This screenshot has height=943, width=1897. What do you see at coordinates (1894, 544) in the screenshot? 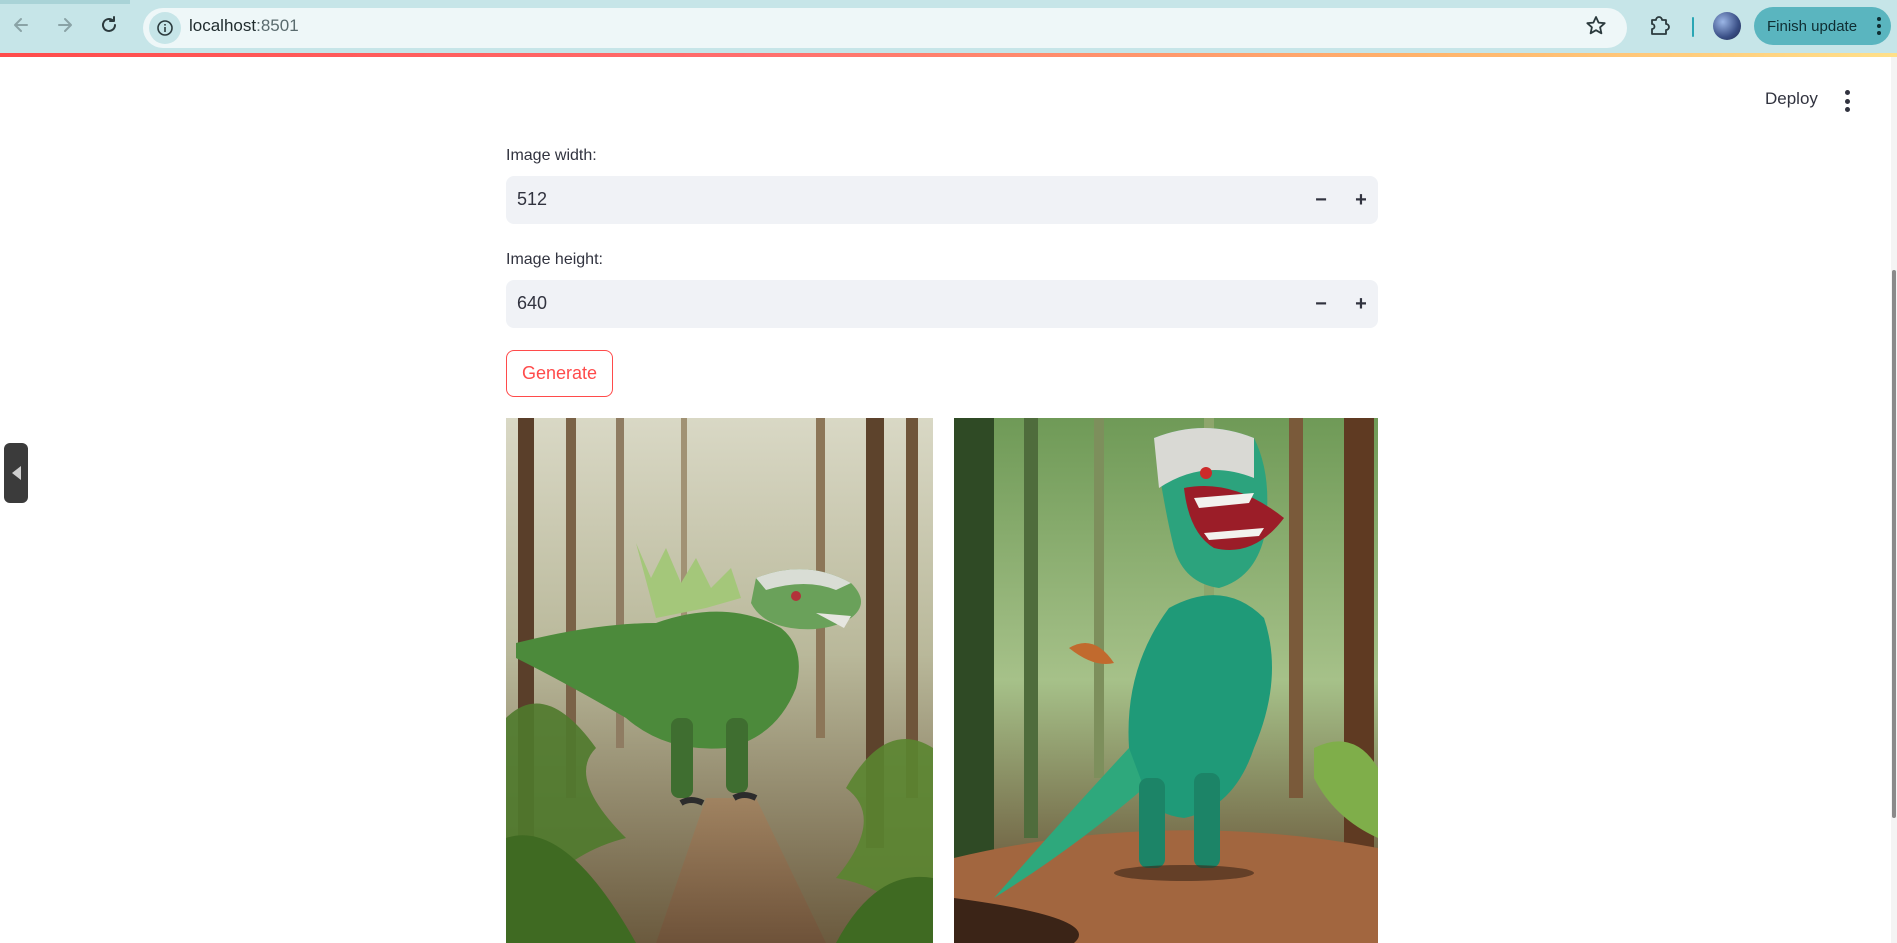
I see `scrollbar-thumb` at bounding box center [1894, 544].